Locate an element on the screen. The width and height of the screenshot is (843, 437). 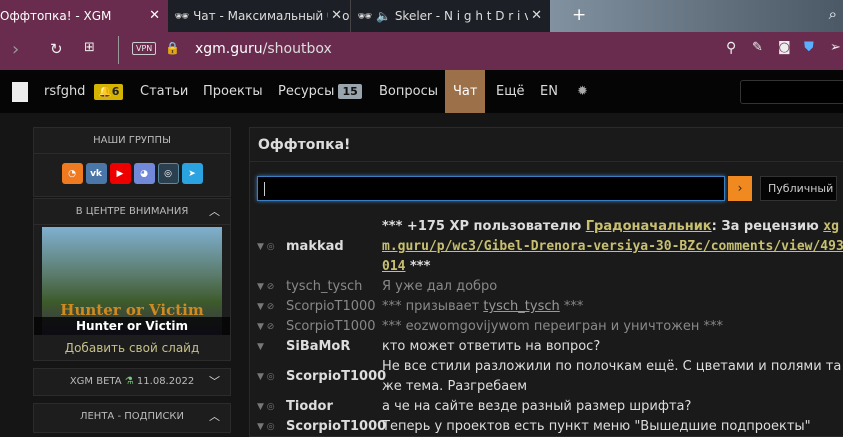
tab: 🕶 🔈 Skeler - N i g h t D r i v e ✕ is located at coordinates (450, 16).